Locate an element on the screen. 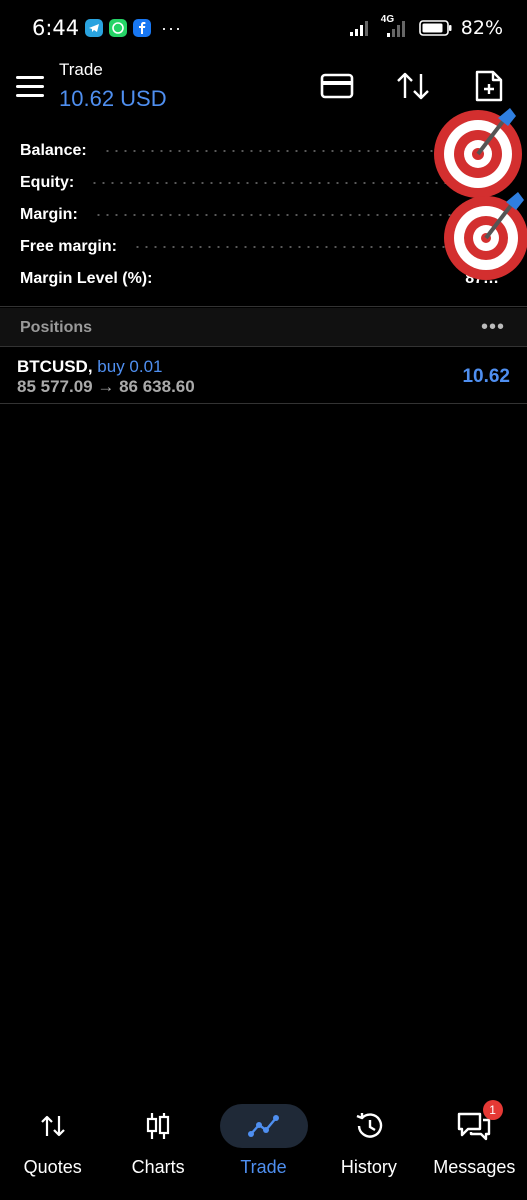  free-margin-label: Free margin: is located at coordinates (68, 246).